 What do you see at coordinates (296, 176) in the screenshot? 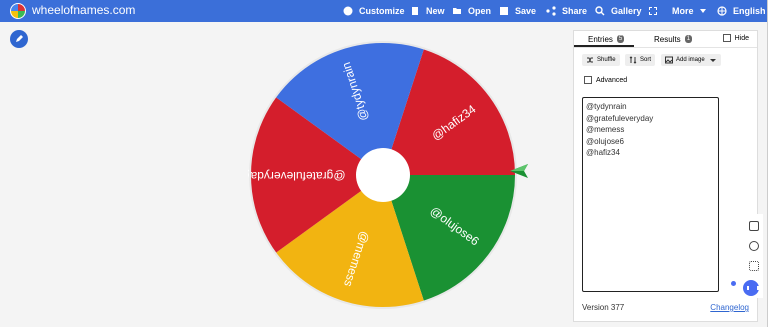
I see `wheel-slice-label: @gratefuleveryday` at bounding box center [296, 176].